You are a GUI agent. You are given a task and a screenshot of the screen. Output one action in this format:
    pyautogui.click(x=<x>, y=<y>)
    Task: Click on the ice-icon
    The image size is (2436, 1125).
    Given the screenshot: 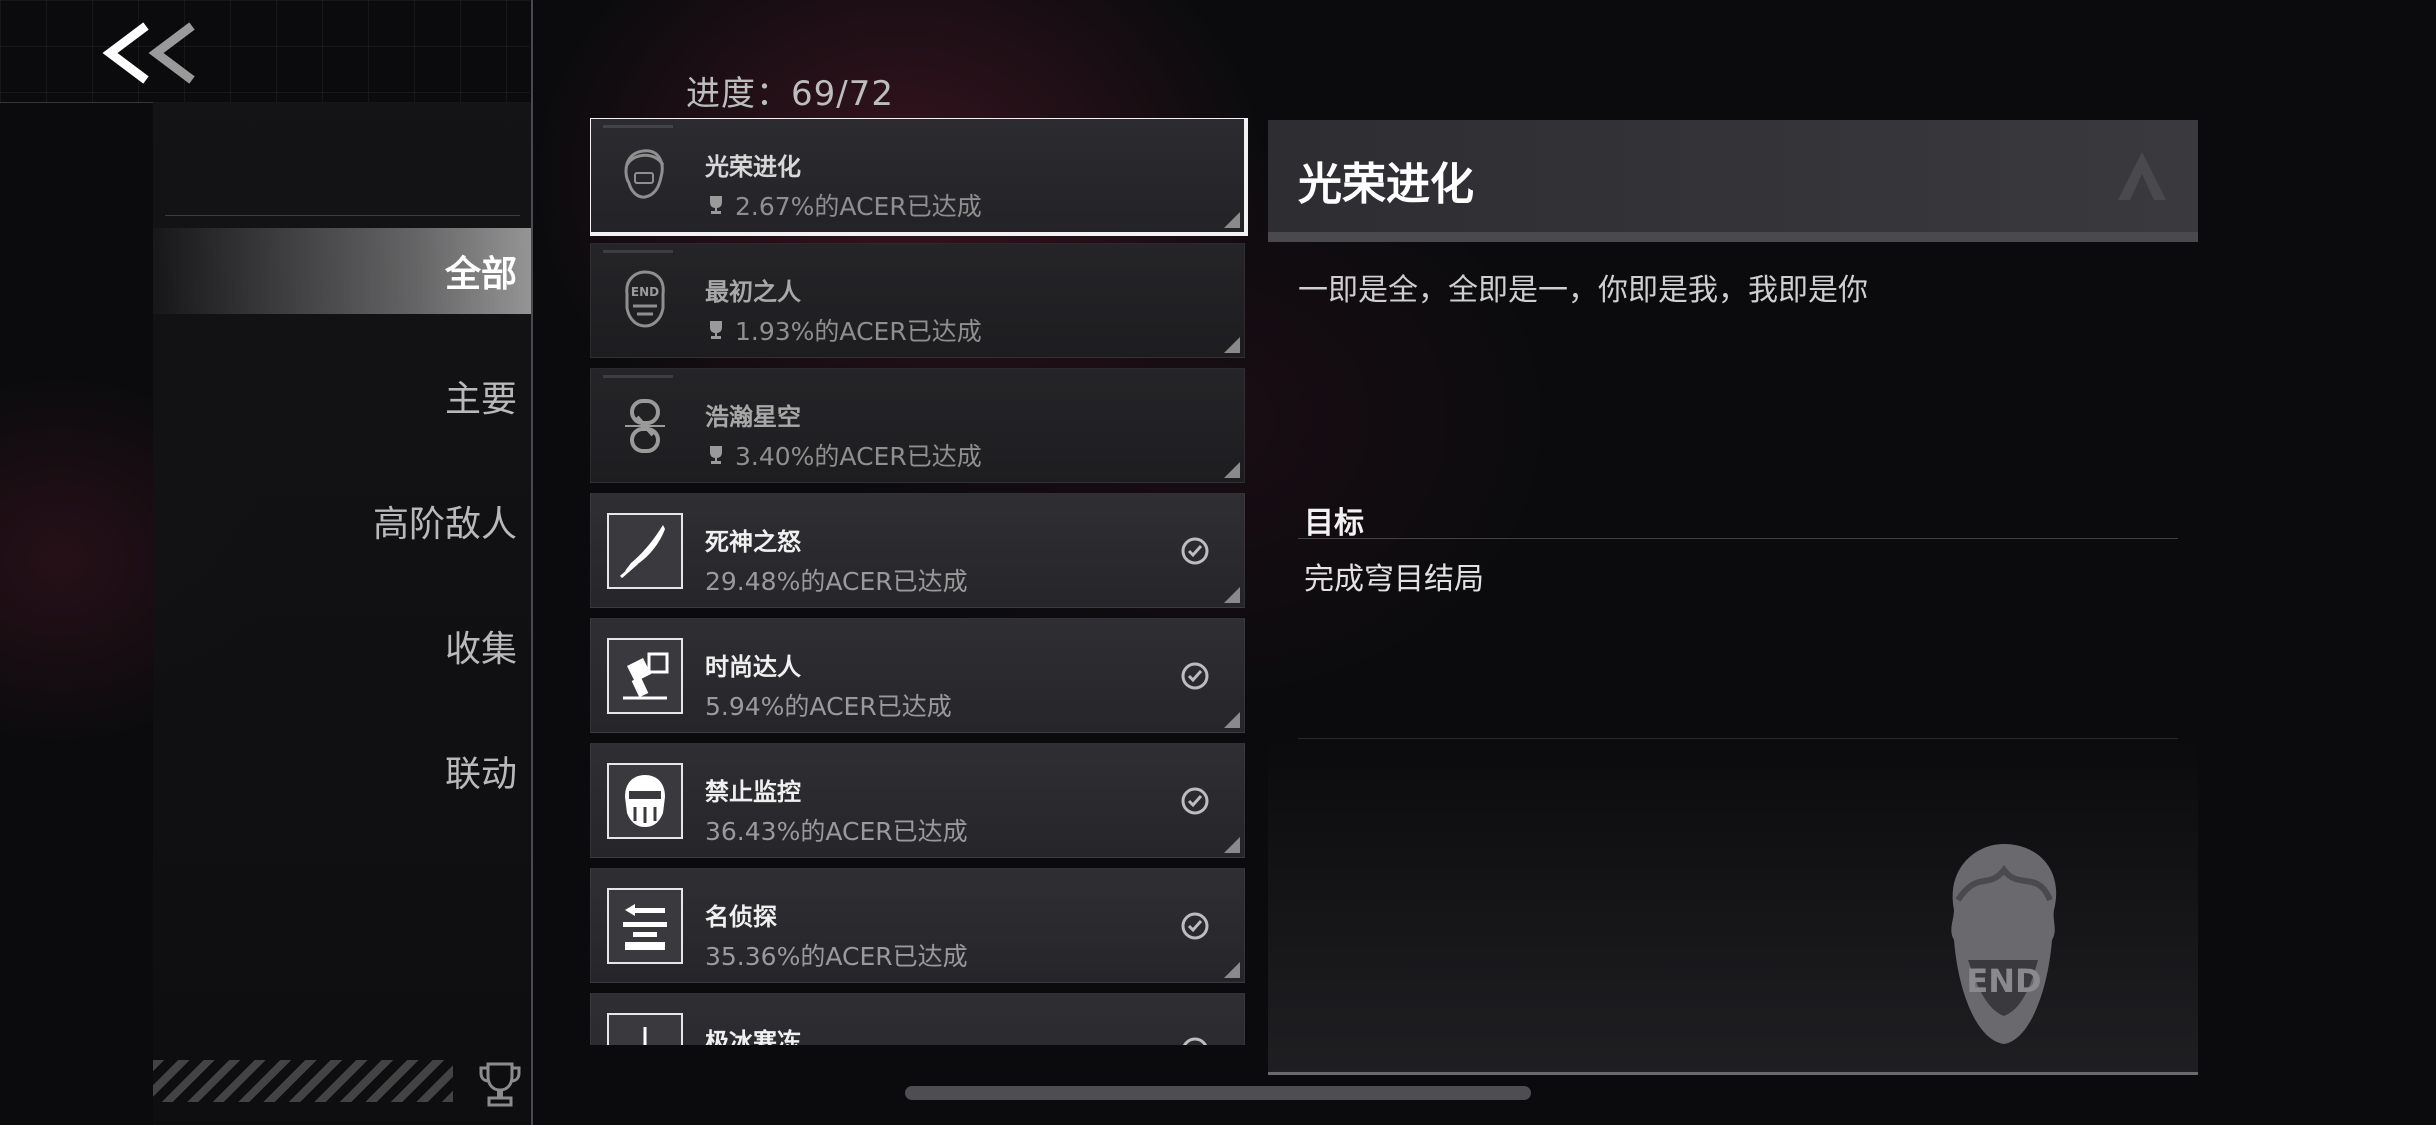 What is the action you would take?
    pyautogui.click(x=645, y=1029)
    